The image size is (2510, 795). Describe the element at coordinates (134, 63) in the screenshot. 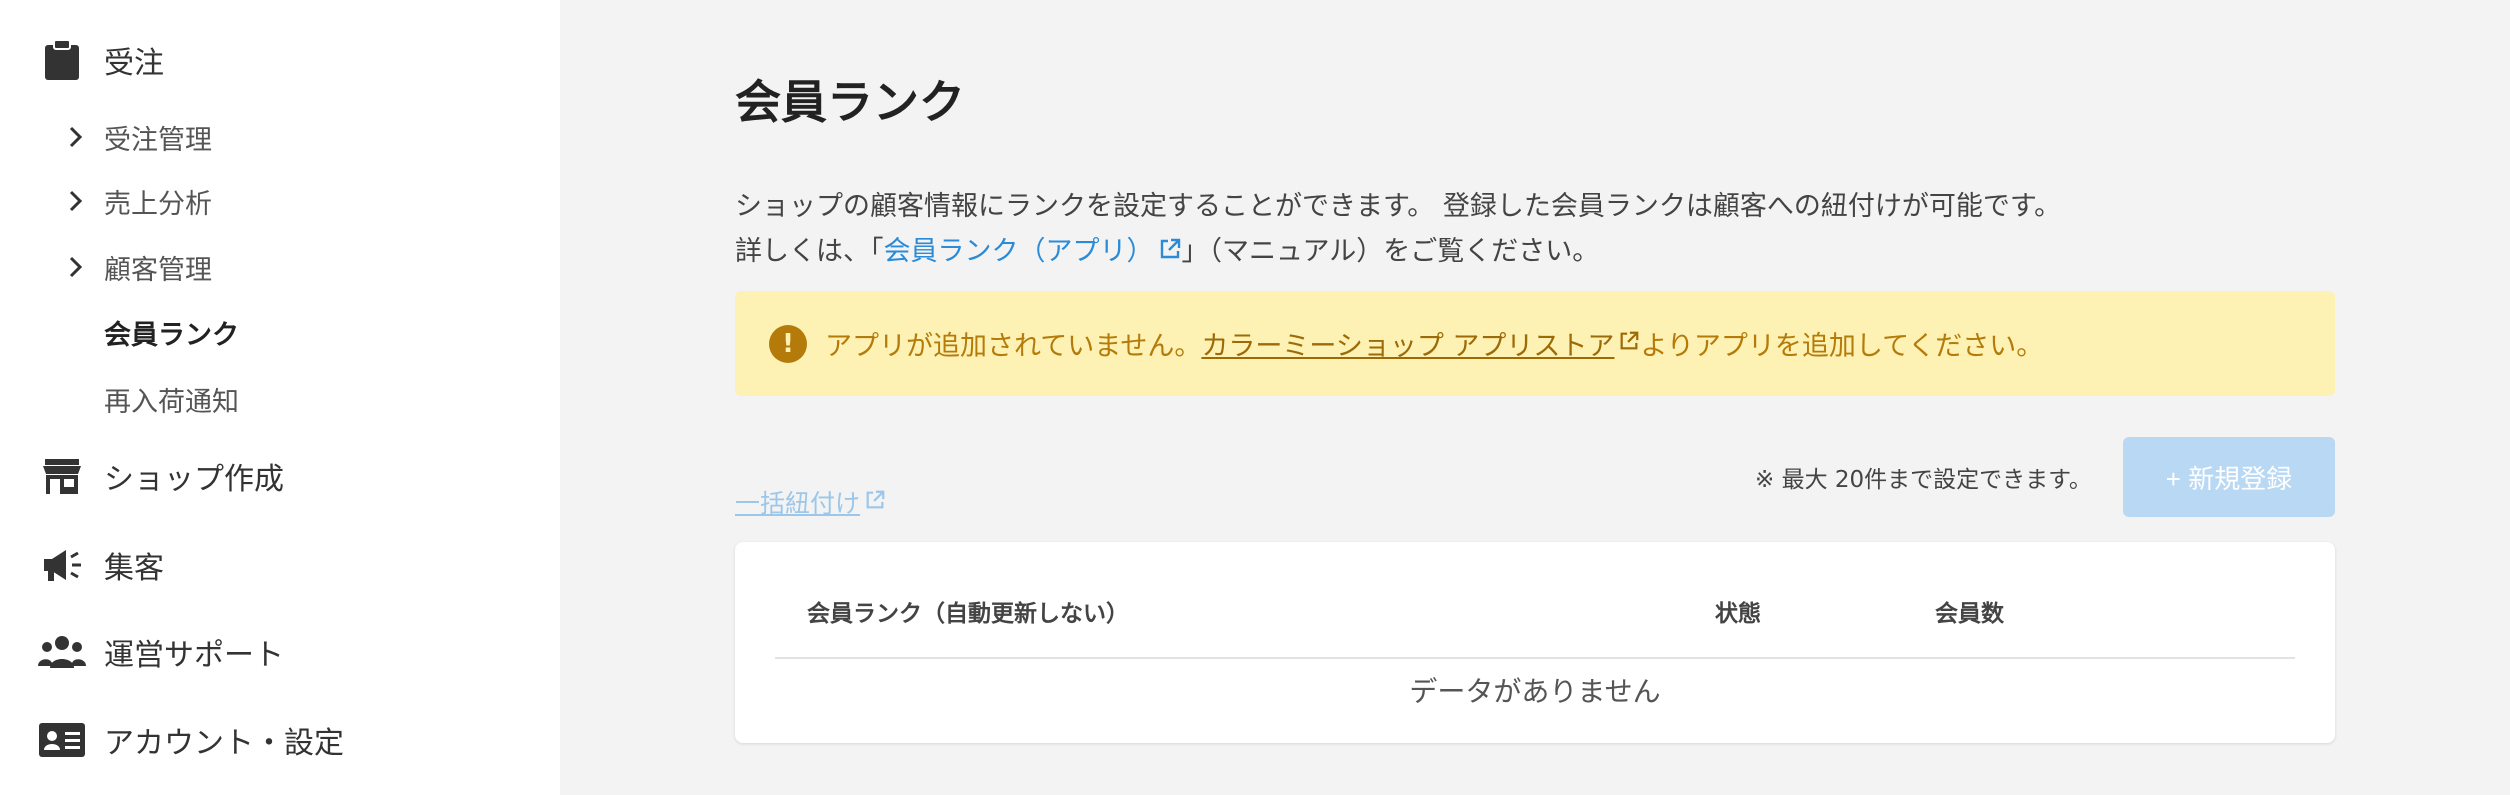

I see `nav-orders-label: 受注` at that location.